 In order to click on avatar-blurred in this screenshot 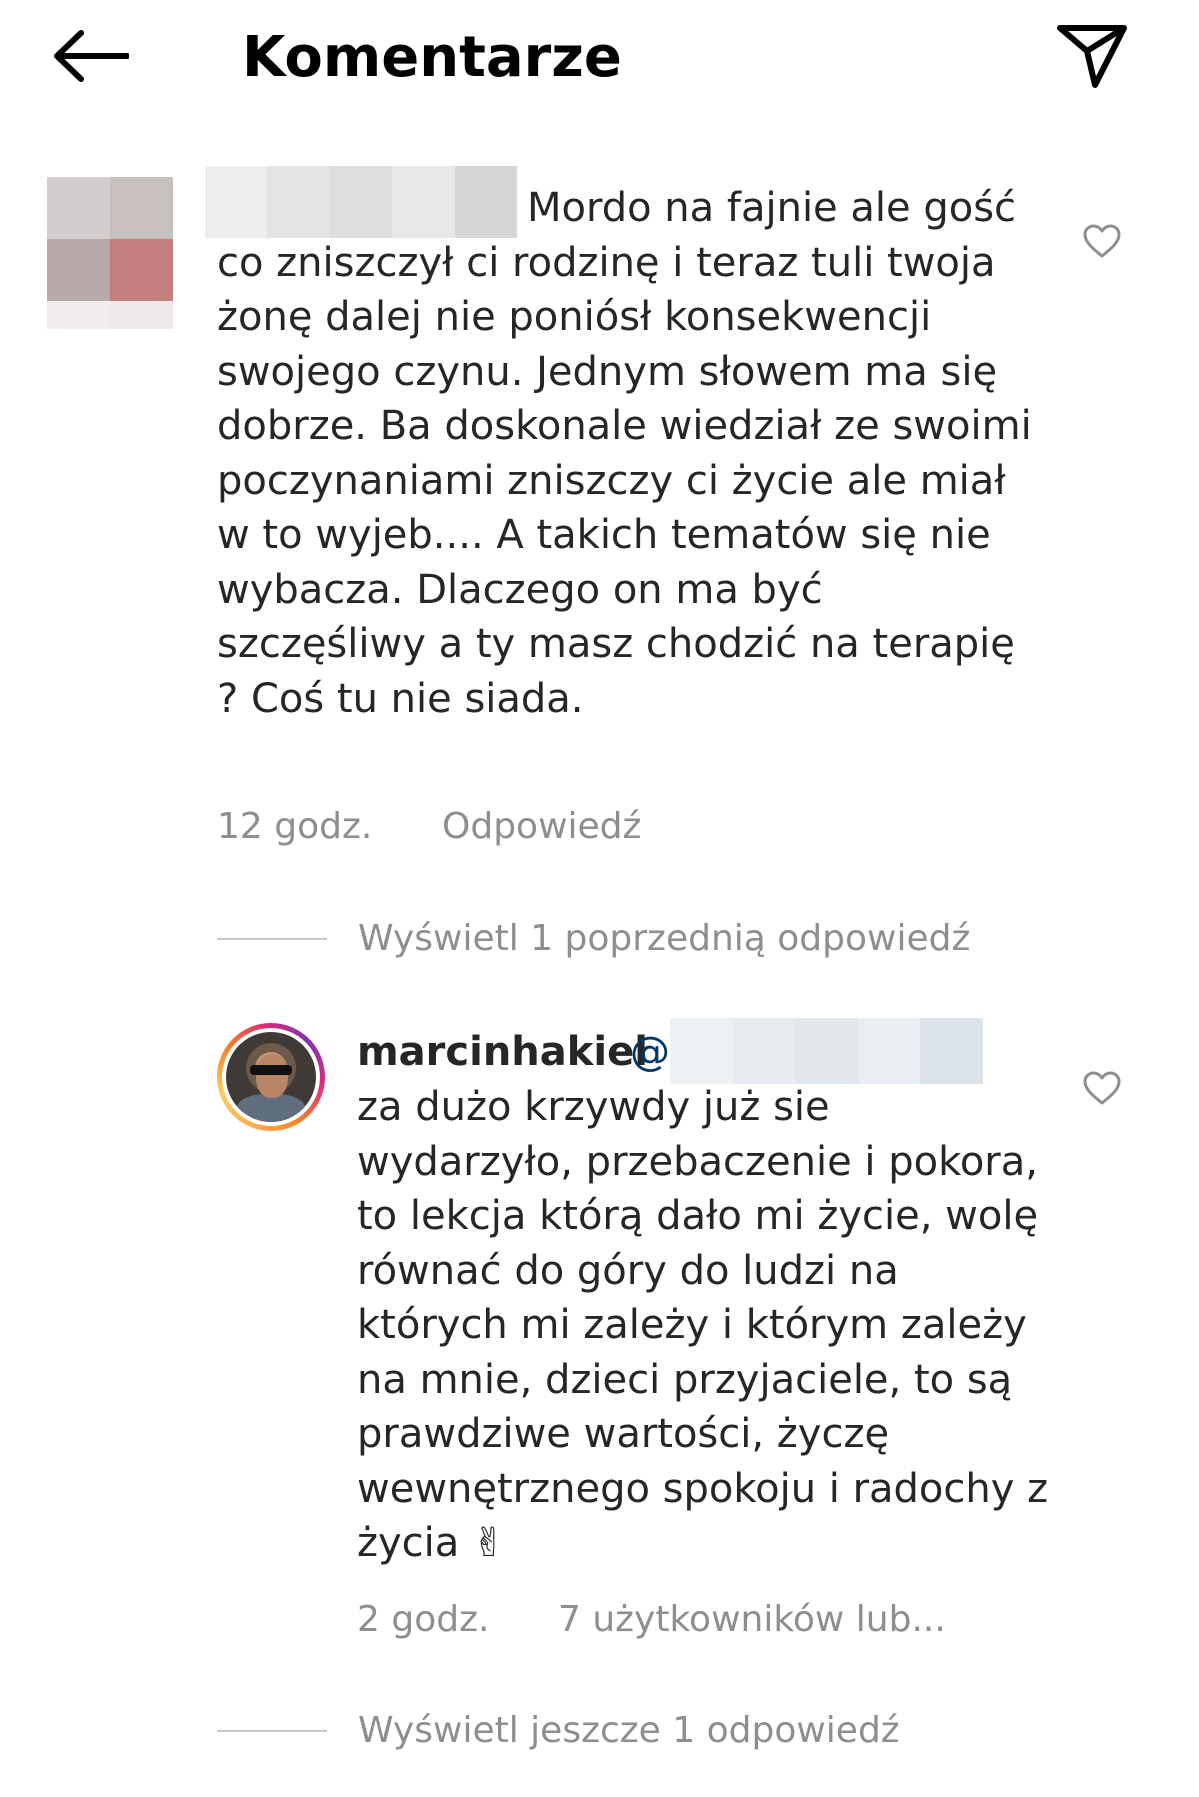, I will do `click(110, 253)`.